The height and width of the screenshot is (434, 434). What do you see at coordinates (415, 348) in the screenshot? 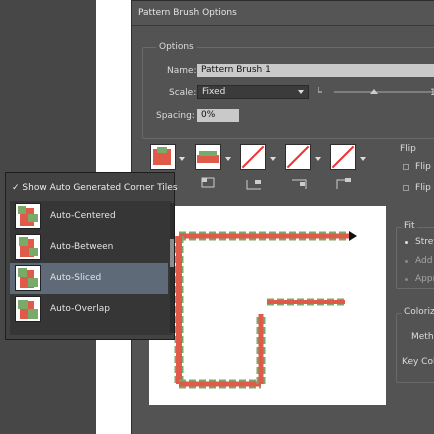
I see `colorization-group` at bounding box center [415, 348].